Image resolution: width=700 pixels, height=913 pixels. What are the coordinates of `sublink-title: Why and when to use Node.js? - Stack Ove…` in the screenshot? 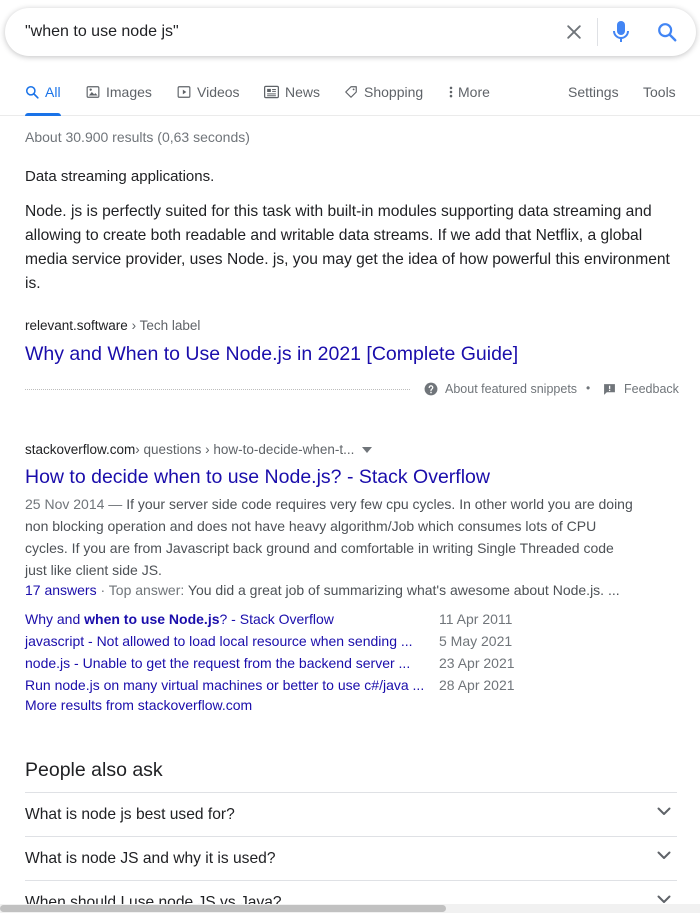 It's located at (179, 619).